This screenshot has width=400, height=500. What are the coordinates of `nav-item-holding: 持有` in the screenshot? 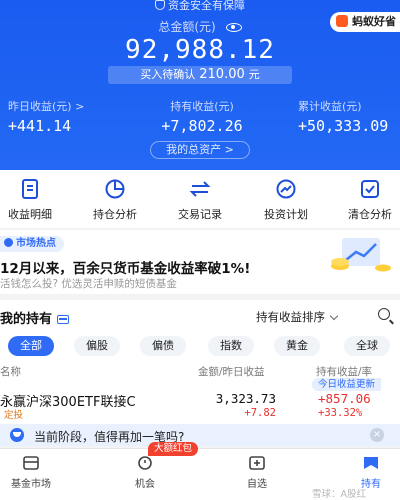 It's located at (368, 472).